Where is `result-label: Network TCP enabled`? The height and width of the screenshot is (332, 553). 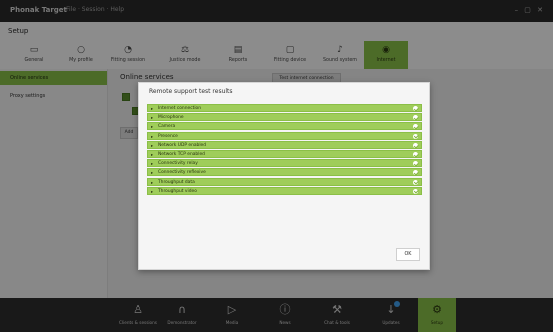
result-label: Network TCP enabled is located at coordinates (181, 154).